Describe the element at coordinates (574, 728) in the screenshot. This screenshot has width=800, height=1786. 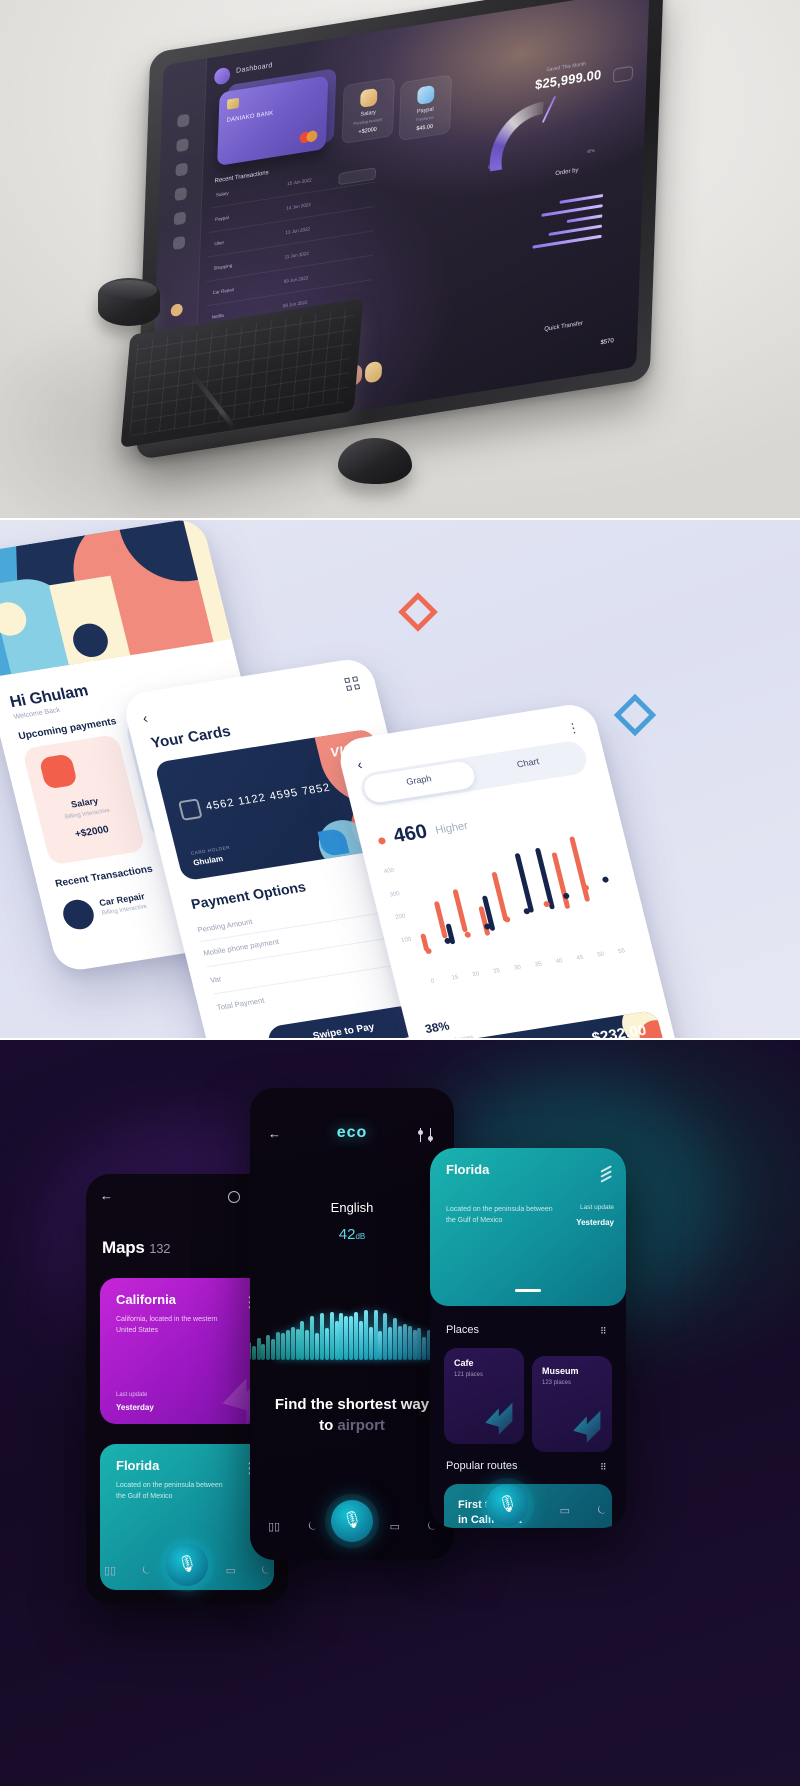
I see `more-menu-icon: ⋮` at that location.